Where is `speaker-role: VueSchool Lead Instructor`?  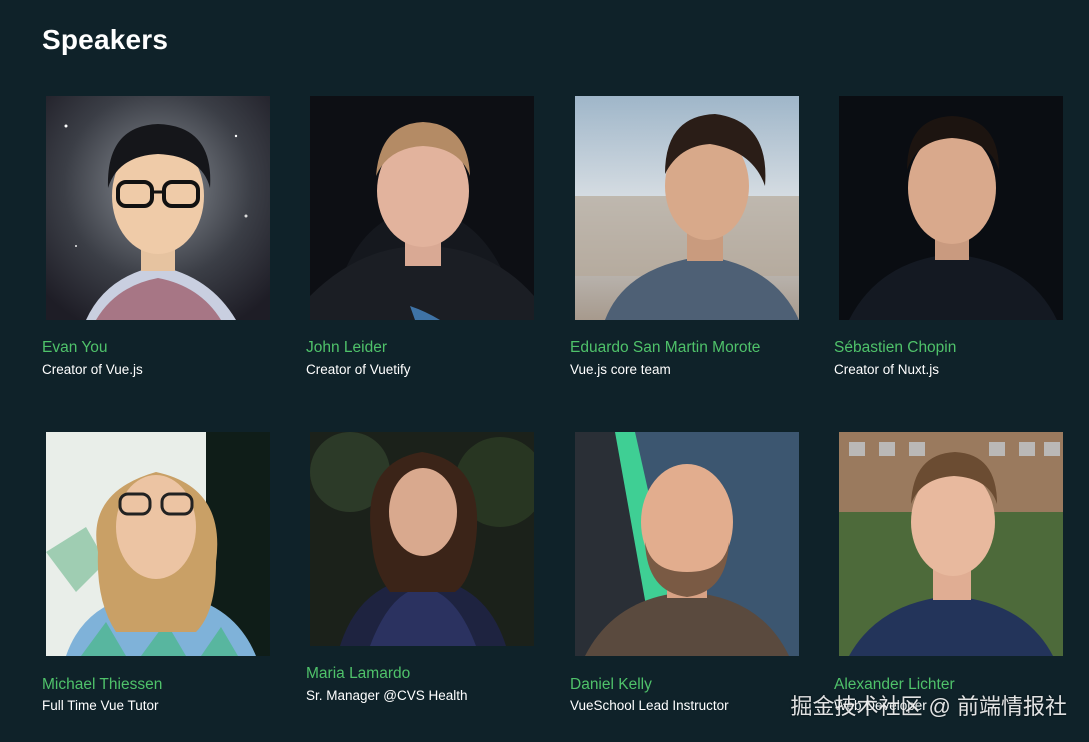 speaker-role: VueSchool Lead Instructor is located at coordinates (649, 705).